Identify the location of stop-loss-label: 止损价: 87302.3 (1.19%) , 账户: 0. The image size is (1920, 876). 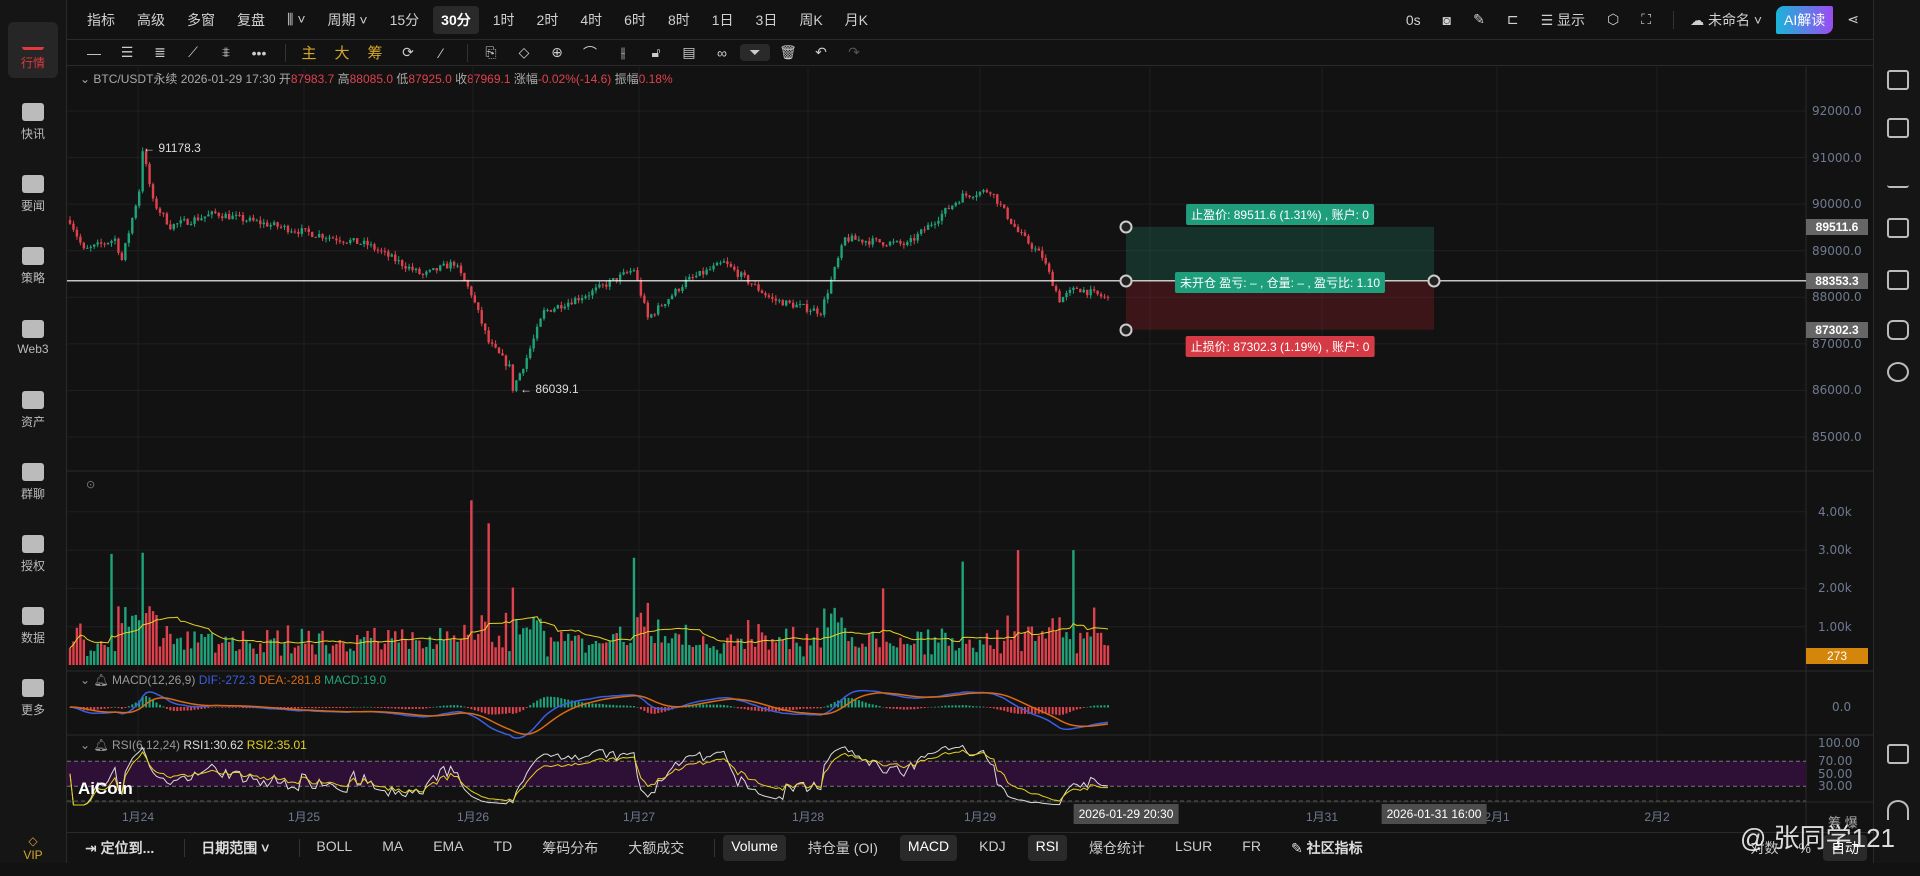
(1280, 346).